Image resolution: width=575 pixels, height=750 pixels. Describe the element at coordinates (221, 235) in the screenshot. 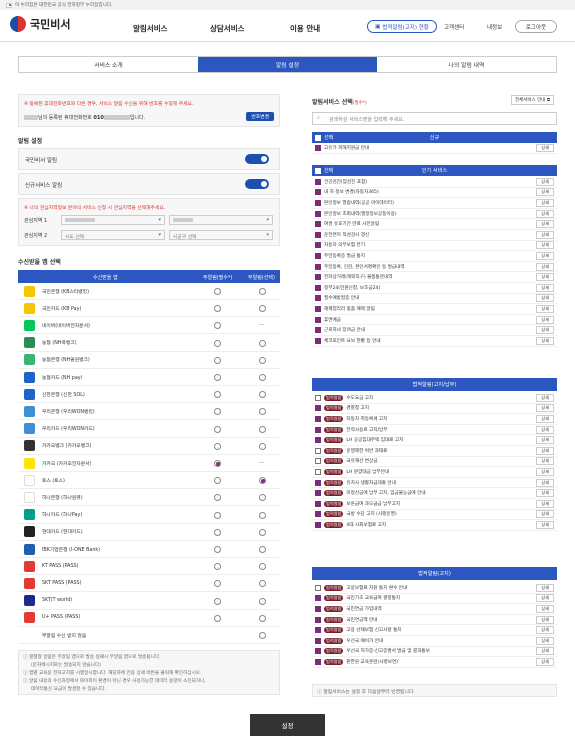

I see `region2-sigungu-select: 시군구 선택` at that location.